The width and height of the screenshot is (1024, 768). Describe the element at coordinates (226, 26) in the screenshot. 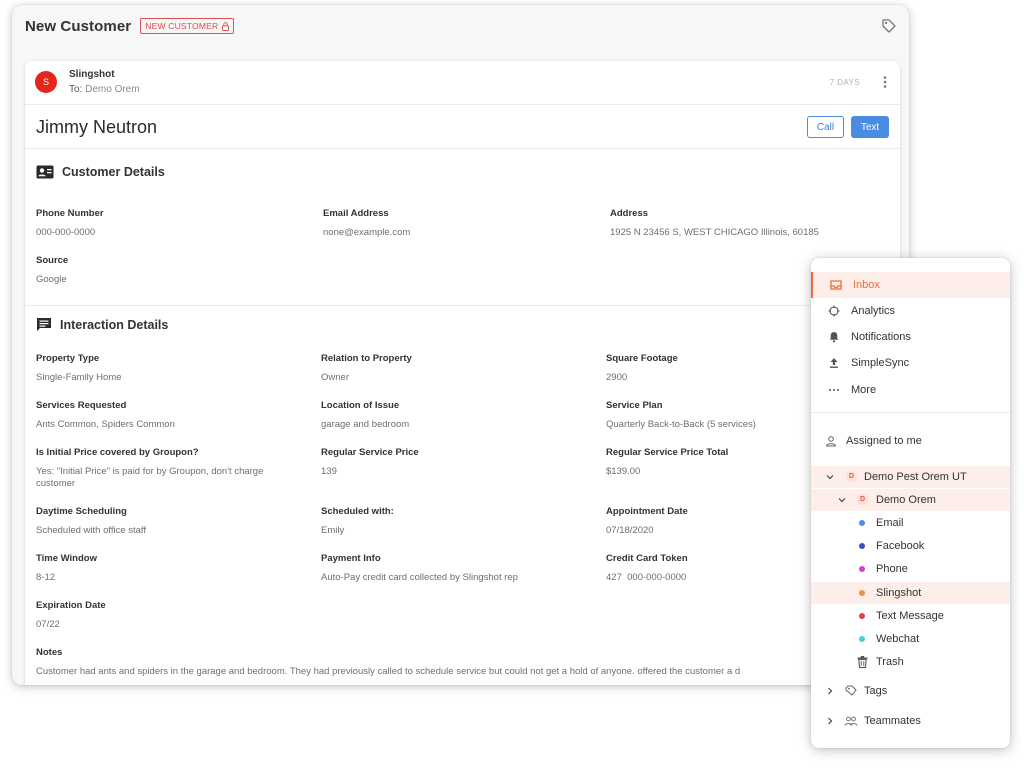

I see `lock-icon` at that location.